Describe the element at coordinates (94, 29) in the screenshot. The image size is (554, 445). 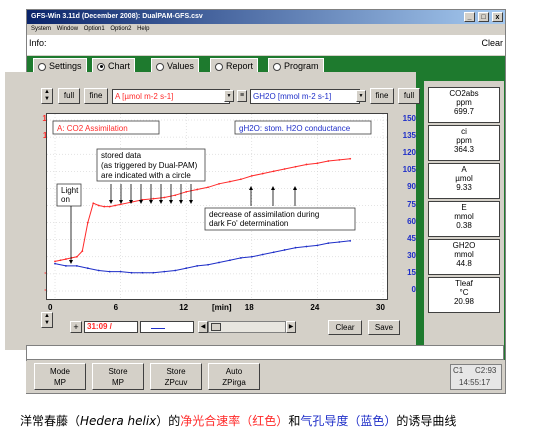
I see `menu-option1: Option1` at that location.